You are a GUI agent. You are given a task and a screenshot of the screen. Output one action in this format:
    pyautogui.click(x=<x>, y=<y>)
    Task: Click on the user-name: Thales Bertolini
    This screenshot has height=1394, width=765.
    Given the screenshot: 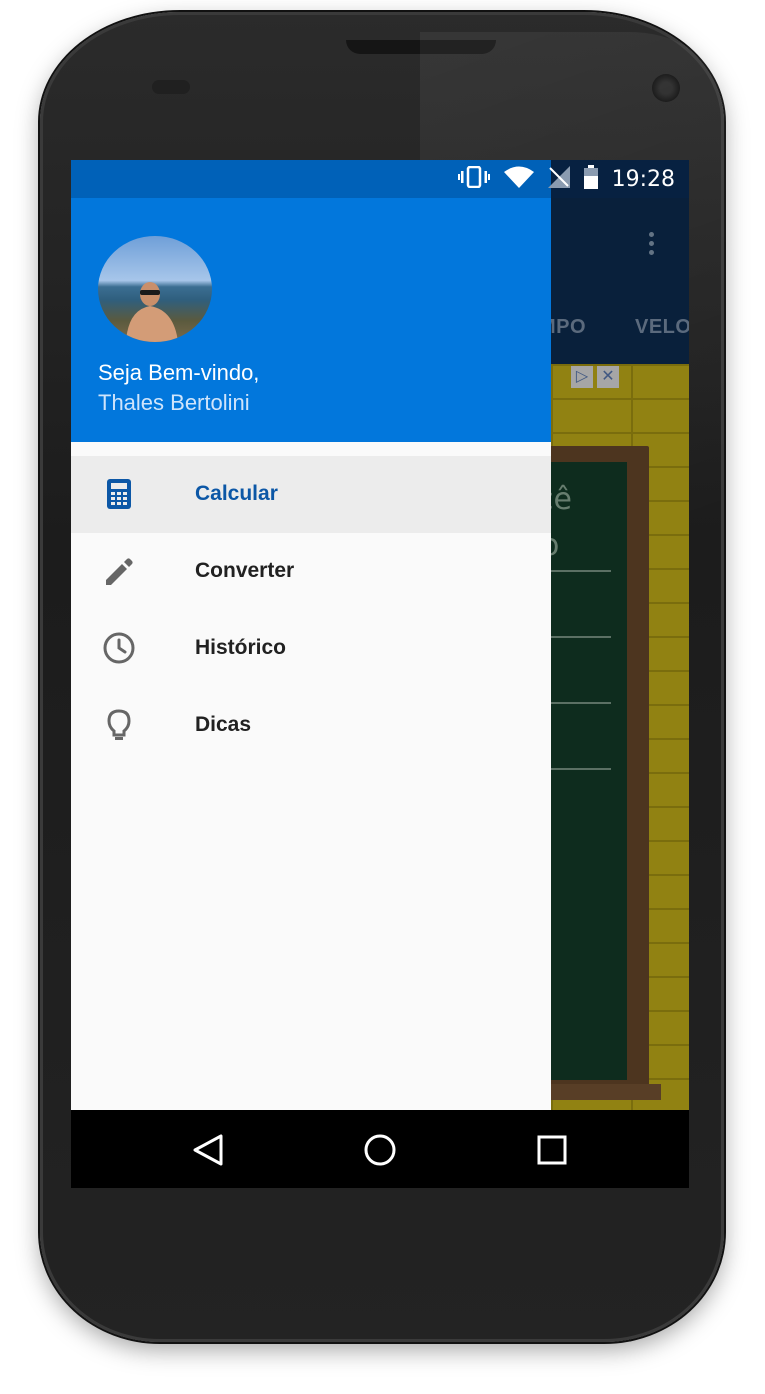 What is the action you would take?
    pyautogui.click(x=174, y=402)
    